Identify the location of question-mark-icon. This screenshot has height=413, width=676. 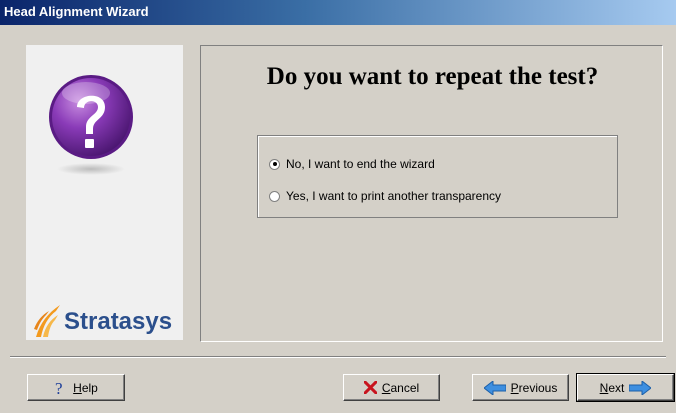
(91, 125).